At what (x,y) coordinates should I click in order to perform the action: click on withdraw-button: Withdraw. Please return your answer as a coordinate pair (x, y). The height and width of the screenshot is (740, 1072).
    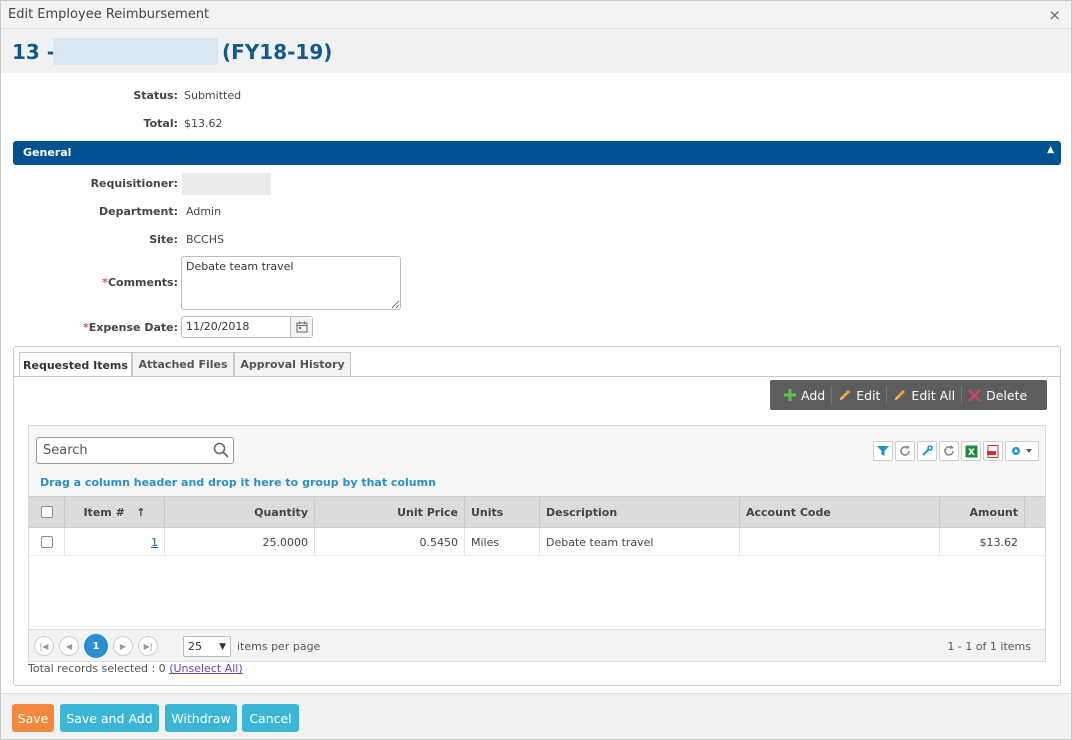
    Looking at the image, I should click on (201, 718).